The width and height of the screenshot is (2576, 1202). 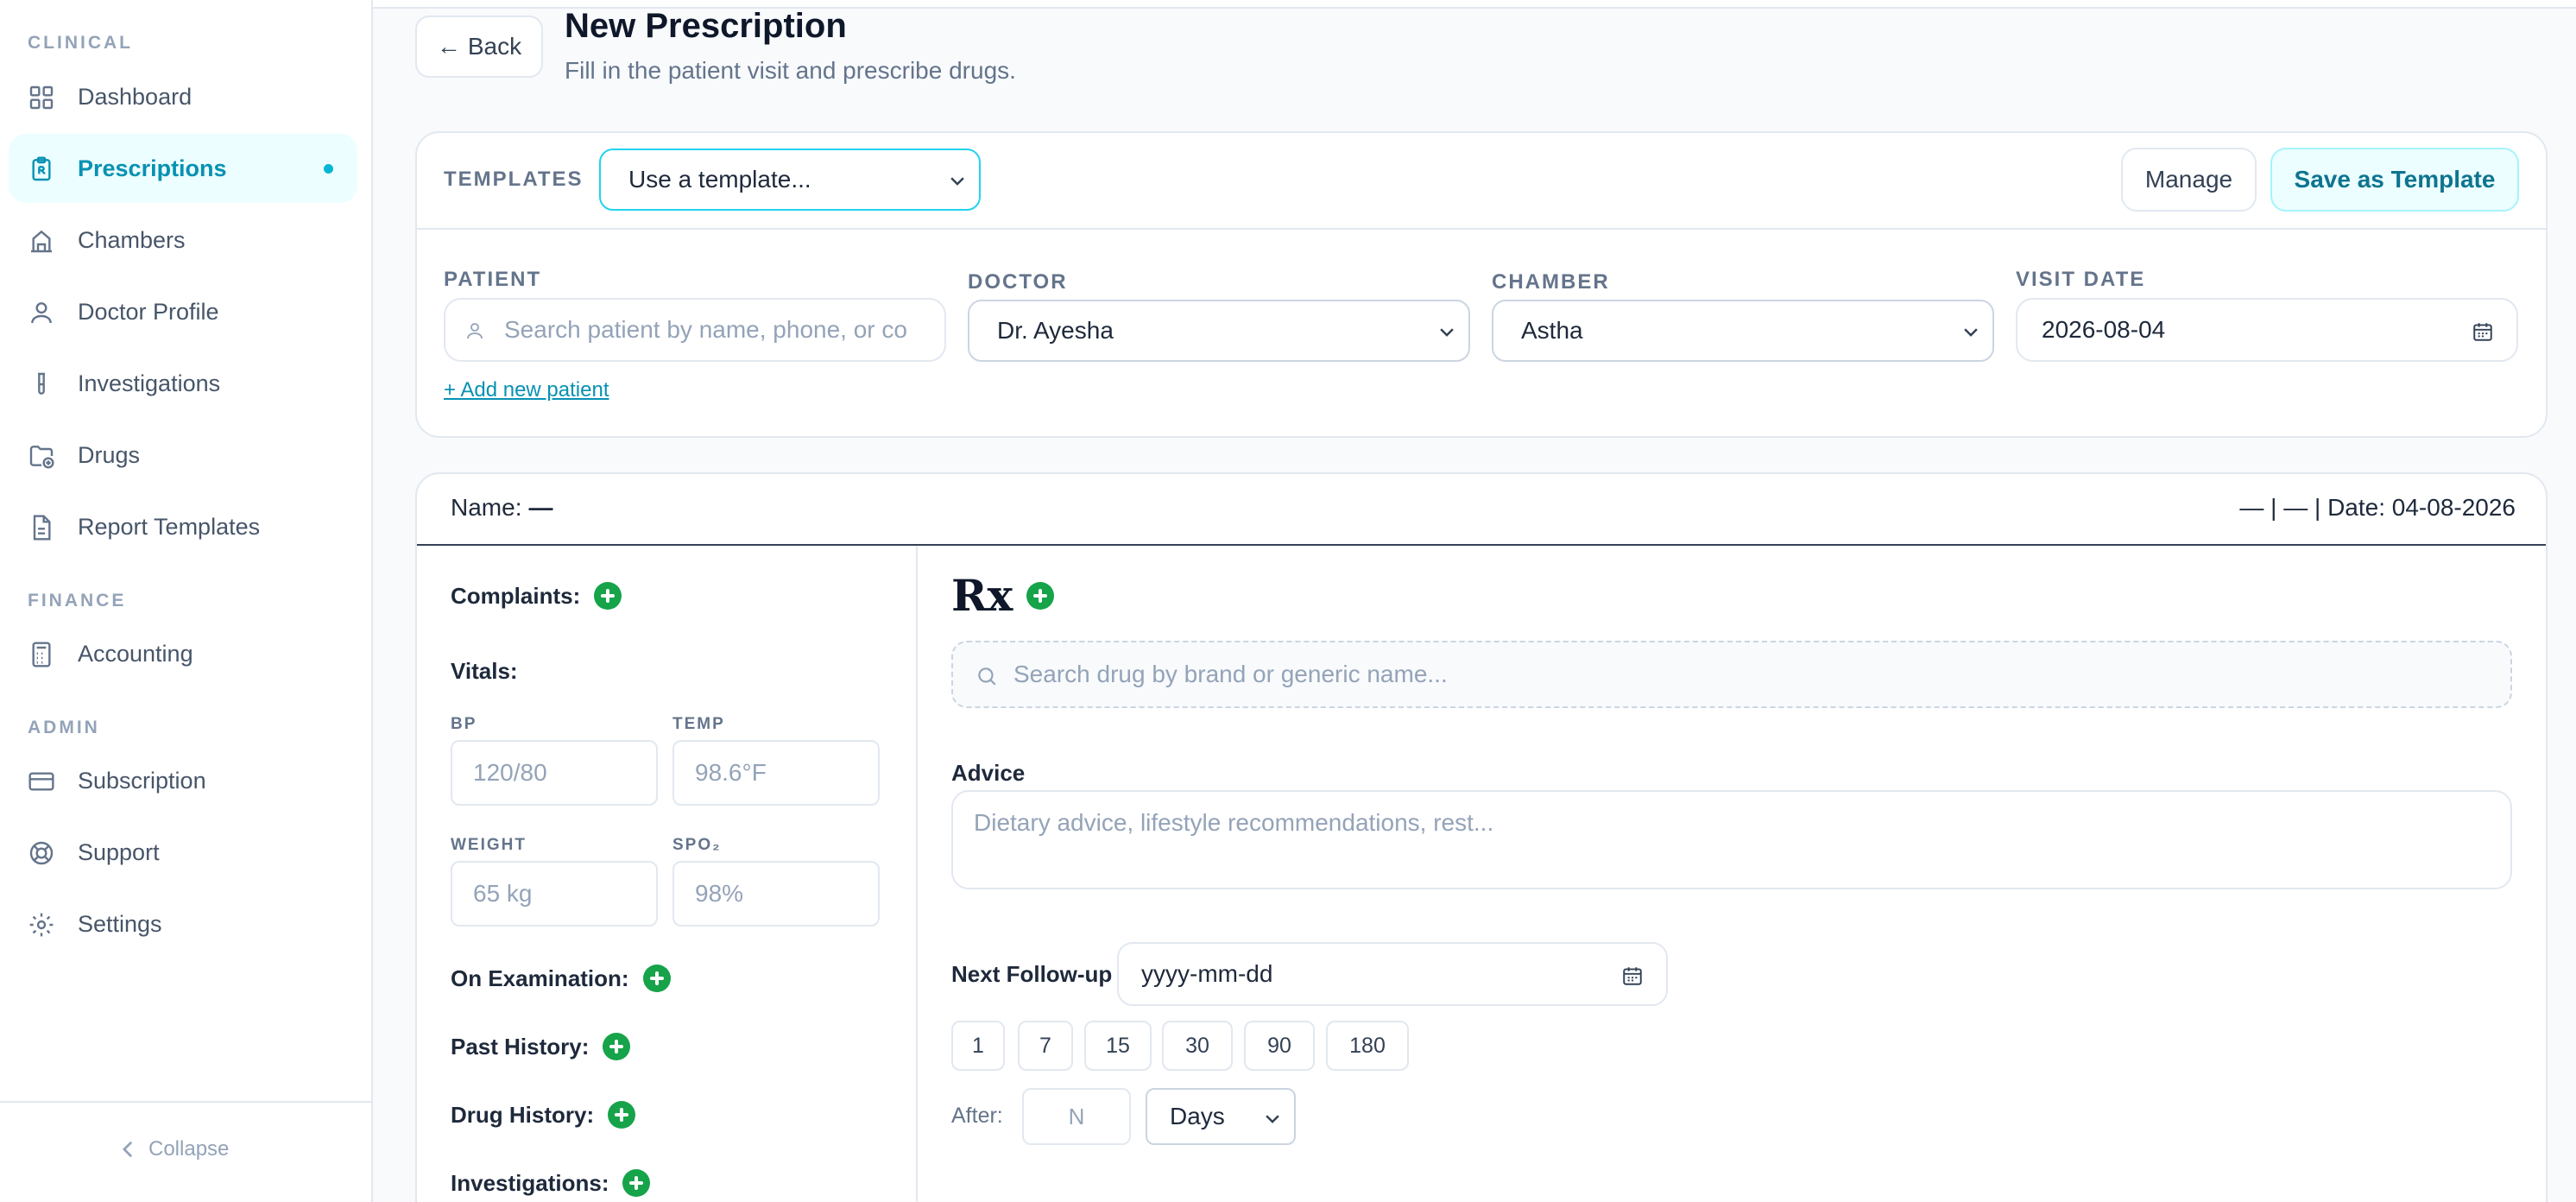 I want to click on on-examination-row: On Examination:, so click(x=561, y=979).